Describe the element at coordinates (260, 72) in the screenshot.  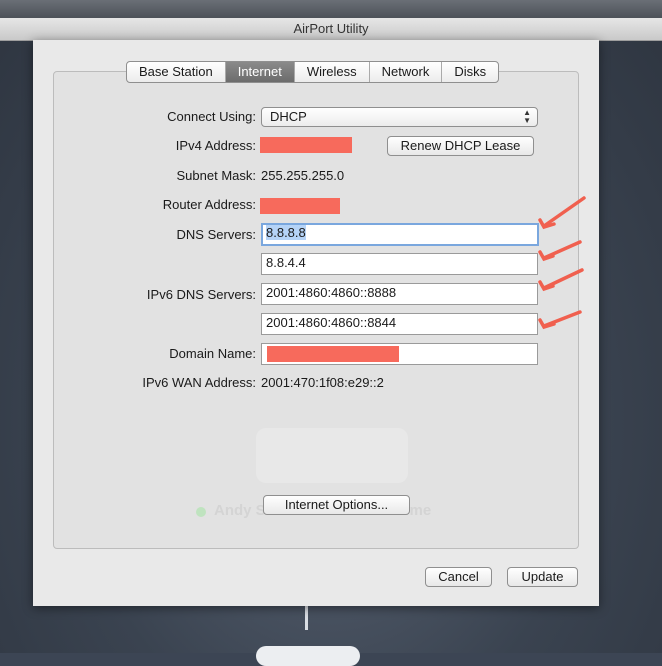
I see `tab-internet: Internet` at that location.